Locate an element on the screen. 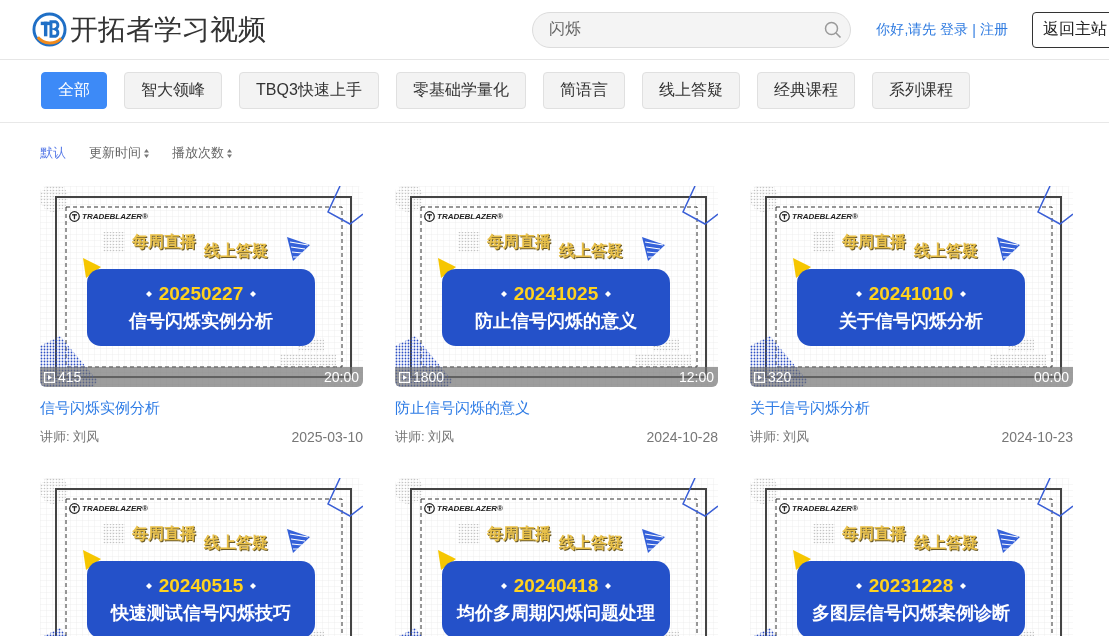 The height and width of the screenshot is (636, 1109). category-tab: 零基础学量化 is located at coordinates (460, 90).